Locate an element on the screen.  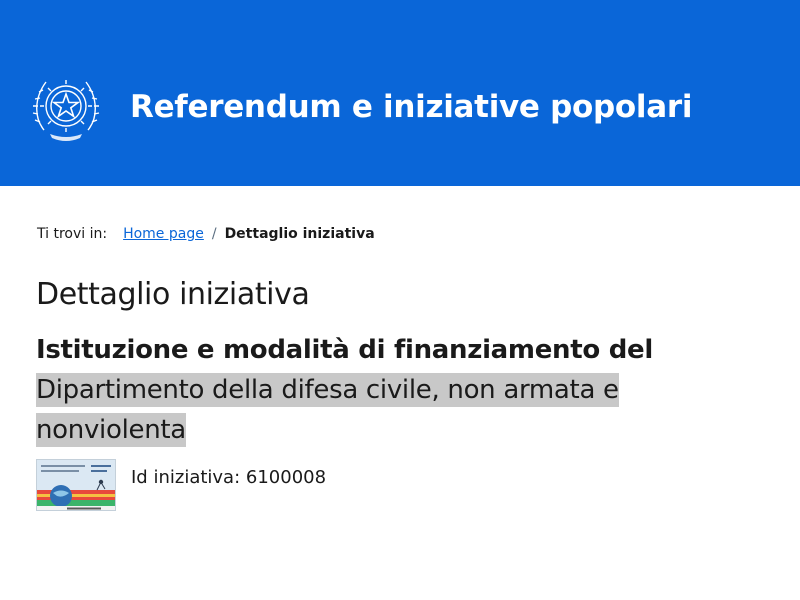
breadcrumb-home-link: Home page is located at coordinates (163, 234).